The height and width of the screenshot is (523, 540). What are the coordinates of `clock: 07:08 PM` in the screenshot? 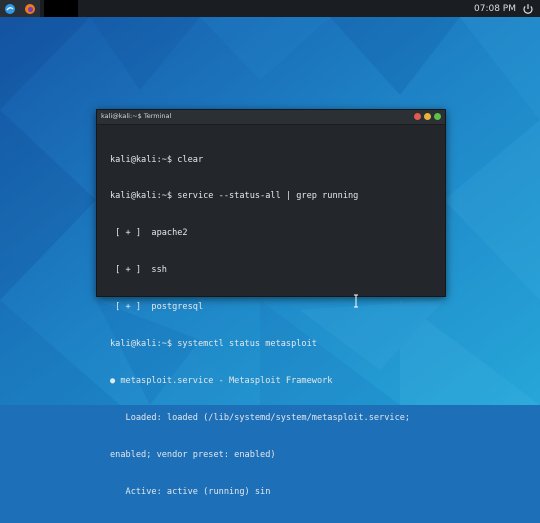 It's located at (495, 9).